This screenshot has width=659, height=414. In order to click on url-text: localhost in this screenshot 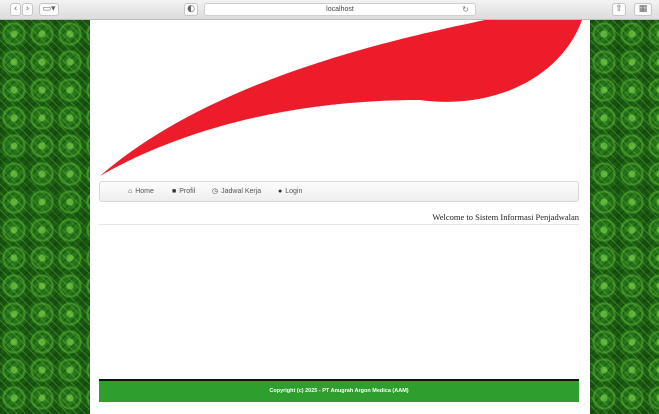, I will do `click(340, 9)`.